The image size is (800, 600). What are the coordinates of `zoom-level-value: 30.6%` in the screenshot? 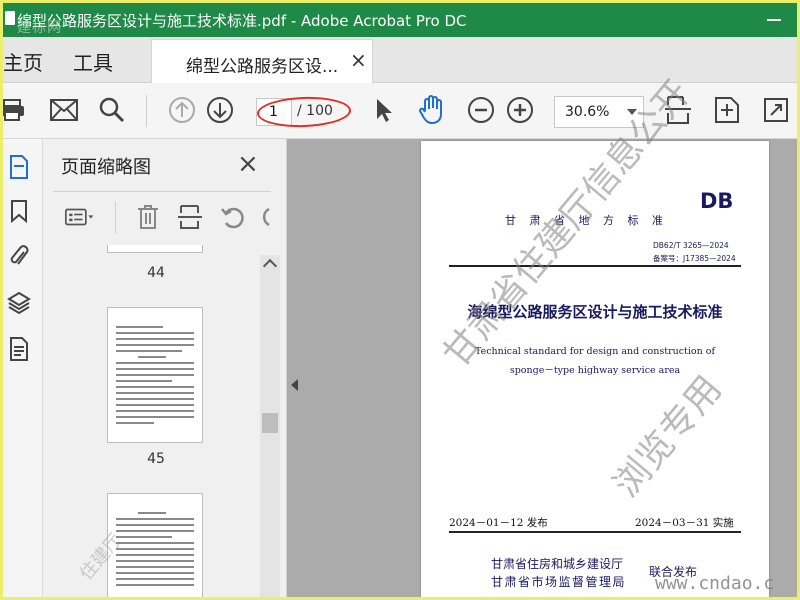 It's located at (587, 112).